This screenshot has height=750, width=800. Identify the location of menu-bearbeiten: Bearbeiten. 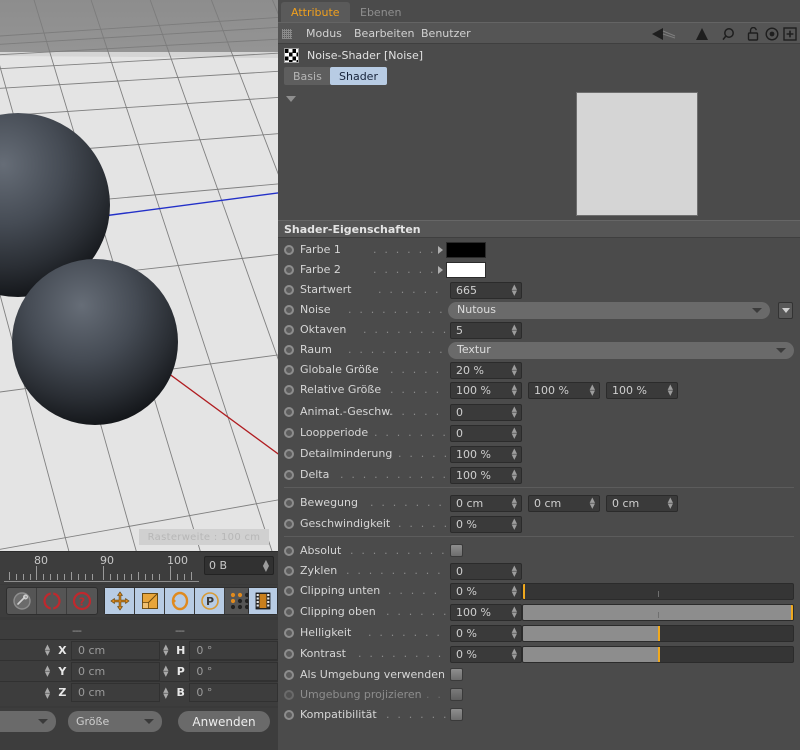
(384, 33).